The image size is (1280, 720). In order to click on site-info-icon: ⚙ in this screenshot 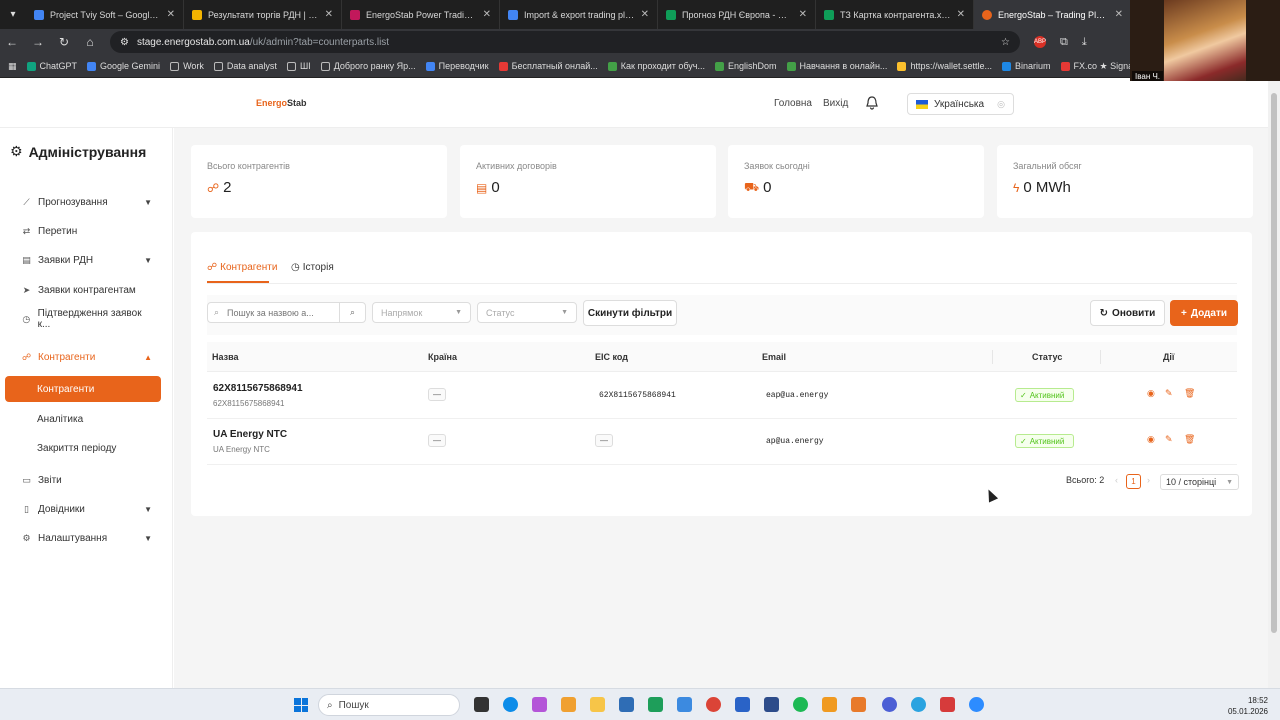, I will do `click(124, 42)`.